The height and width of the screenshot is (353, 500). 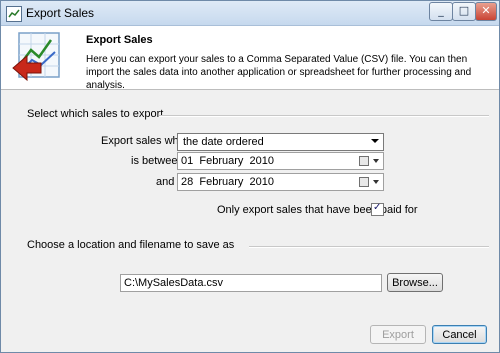 I want to click on cancel-button: Cancel, so click(x=459, y=334).